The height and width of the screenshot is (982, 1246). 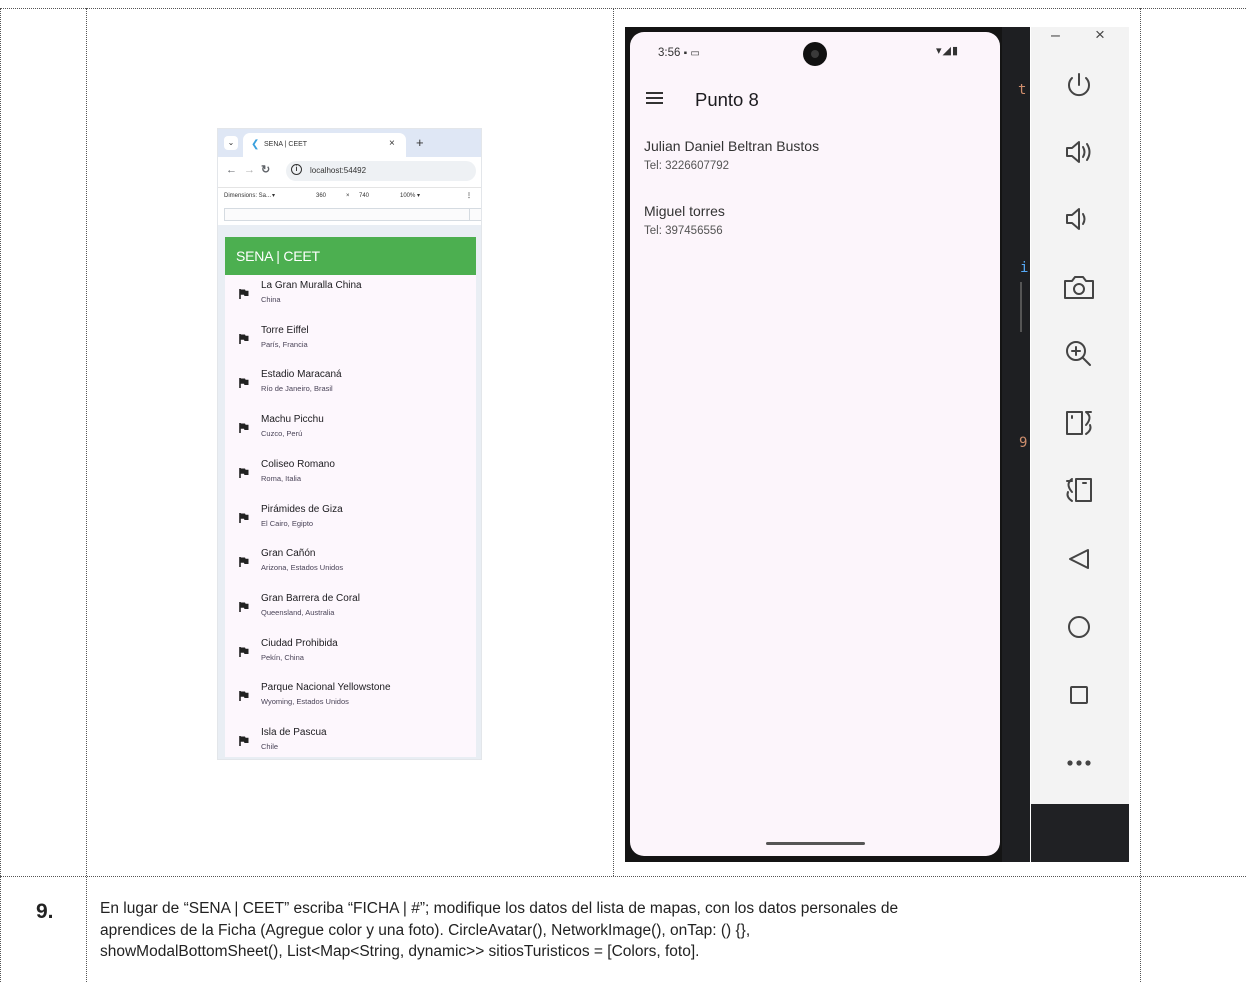 I want to click on table-left-border, so click(x=0, y=495).